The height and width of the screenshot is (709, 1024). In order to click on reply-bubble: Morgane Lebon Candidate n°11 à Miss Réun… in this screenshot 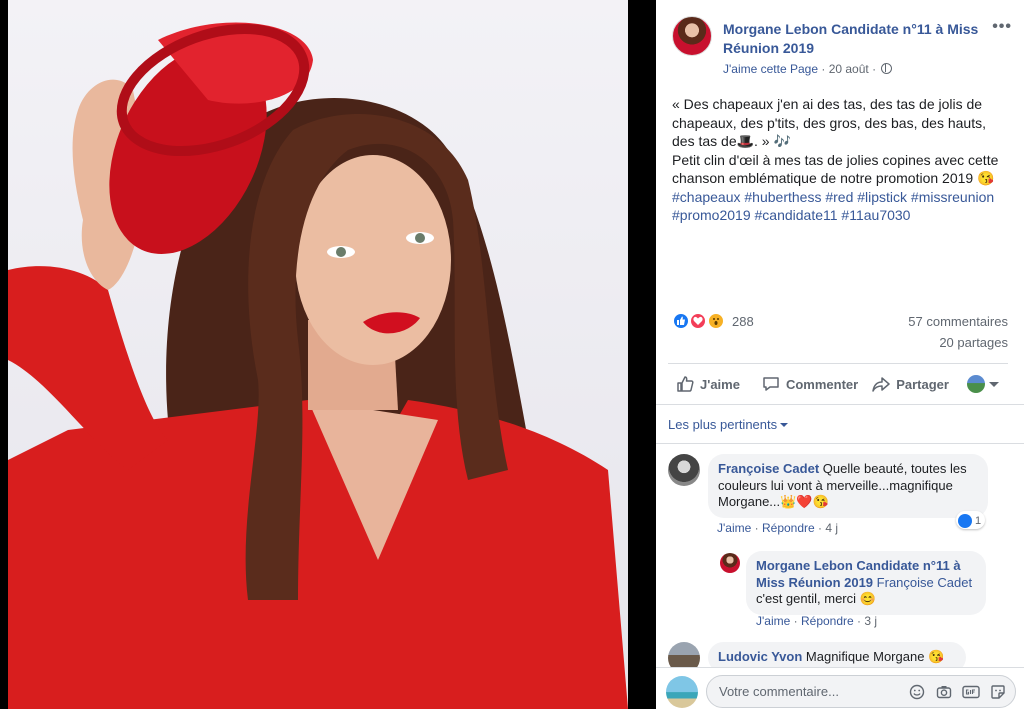, I will do `click(866, 583)`.